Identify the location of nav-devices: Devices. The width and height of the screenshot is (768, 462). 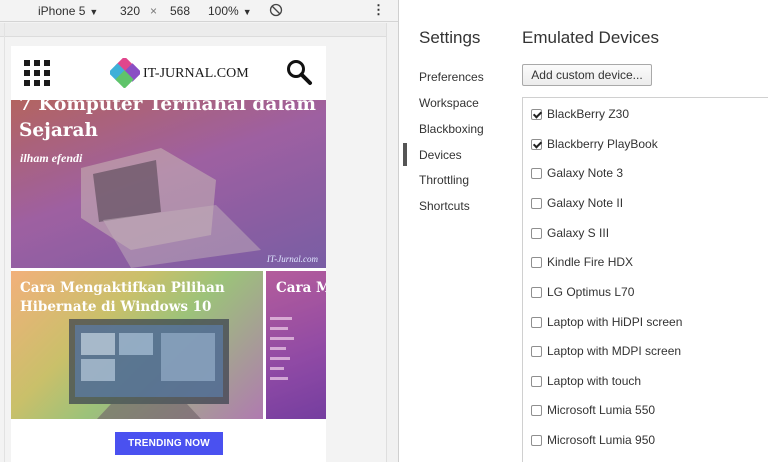
(440, 155).